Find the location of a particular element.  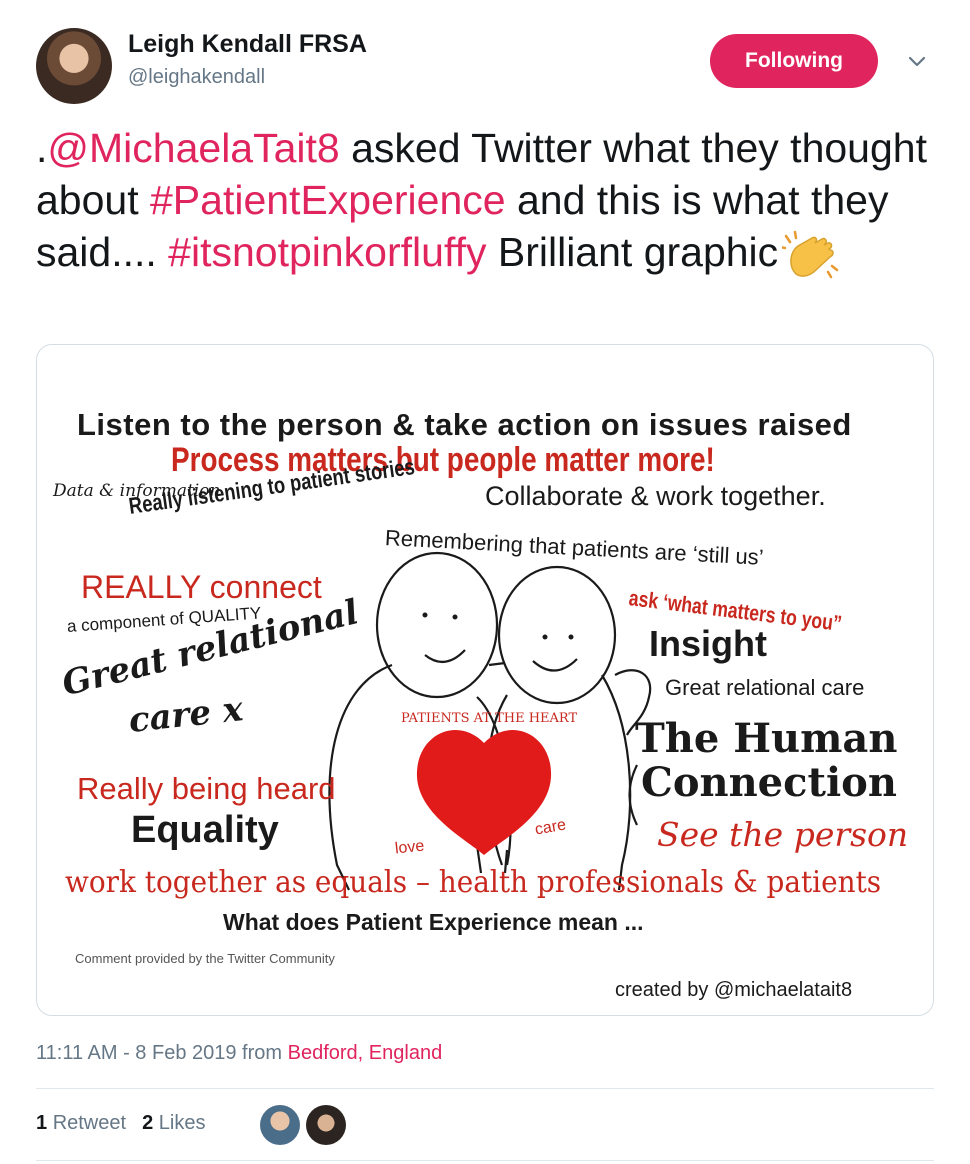

following-button: Following is located at coordinates (794, 61).